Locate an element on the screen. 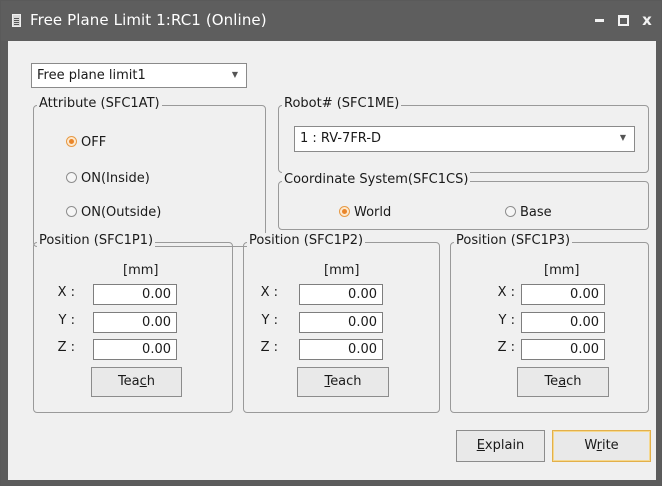 This screenshot has width=662, height=486. explain-label-hotkey: E is located at coordinates (480, 445).